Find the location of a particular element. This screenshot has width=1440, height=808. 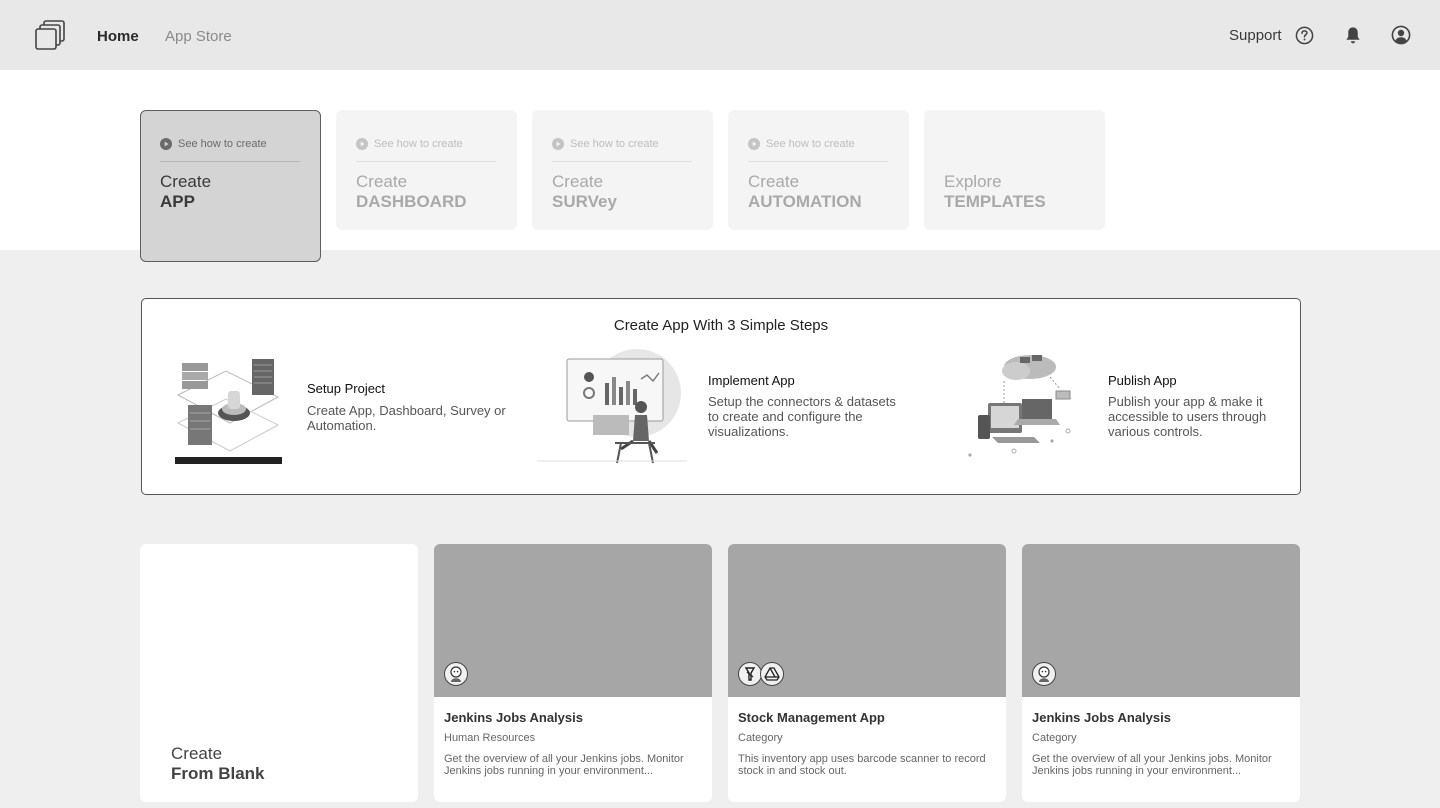

step-name: Publish App is located at coordinates (1142, 380).